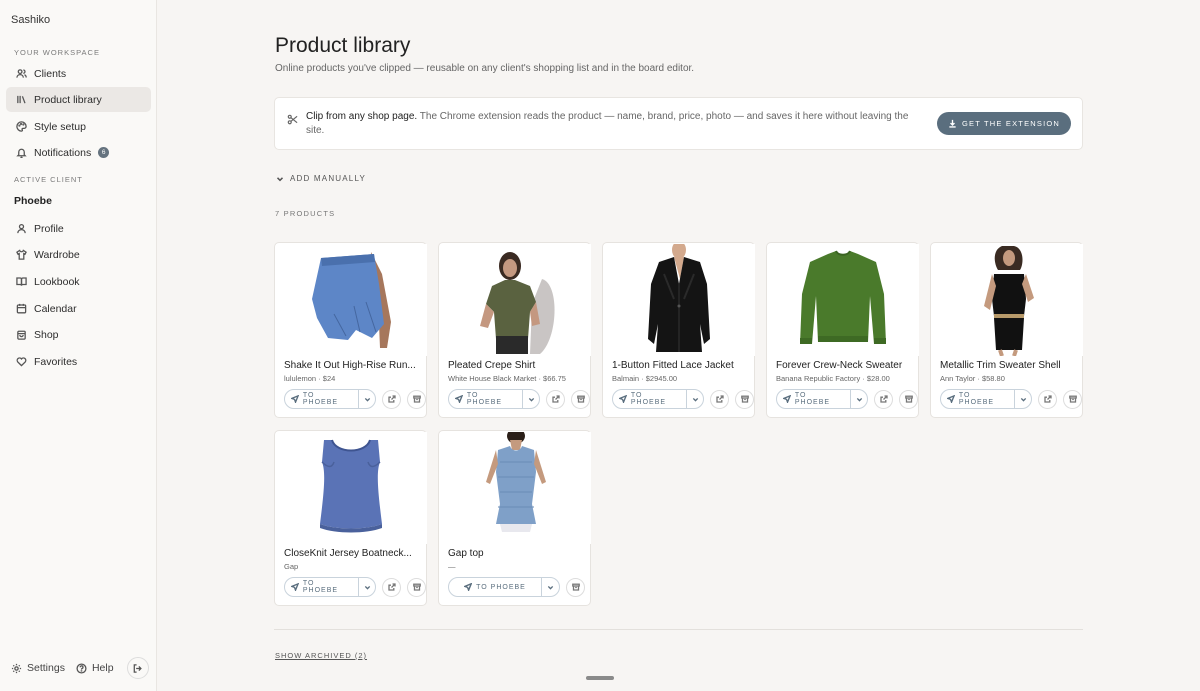 The height and width of the screenshot is (691, 1200). What do you see at coordinates (1009, 365) in the screenshot?
I see `product-name: Metallic Trim Sweater Shell` at bounding box center [1009, 365].